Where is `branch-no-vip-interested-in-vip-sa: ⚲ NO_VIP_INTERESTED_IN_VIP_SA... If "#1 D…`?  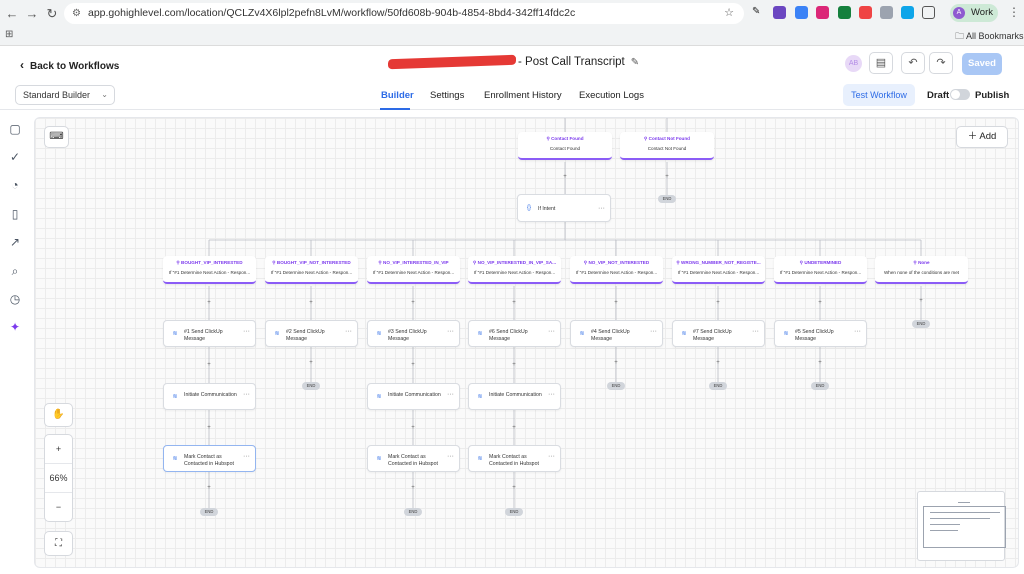 branch-no-vip-interested-in-vip-sa: ⚲ NO_VIP_INTERESTED_IN_VIP_SA... If "#1 D… is located at coordinates (514, 270).